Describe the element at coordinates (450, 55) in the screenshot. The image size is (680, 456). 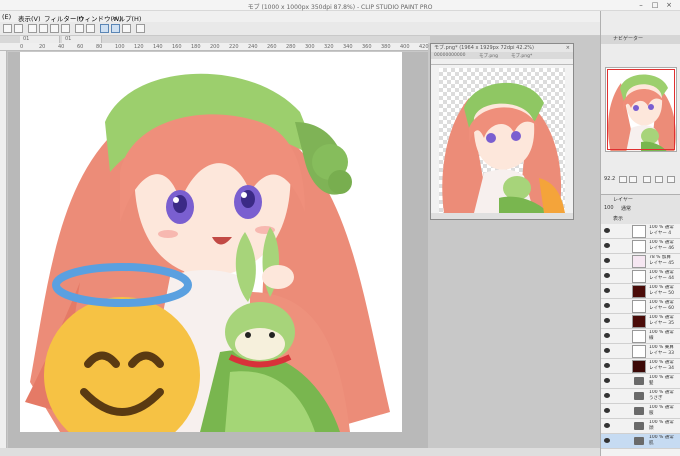
I see `sub-tab: 00000000000` at that location.